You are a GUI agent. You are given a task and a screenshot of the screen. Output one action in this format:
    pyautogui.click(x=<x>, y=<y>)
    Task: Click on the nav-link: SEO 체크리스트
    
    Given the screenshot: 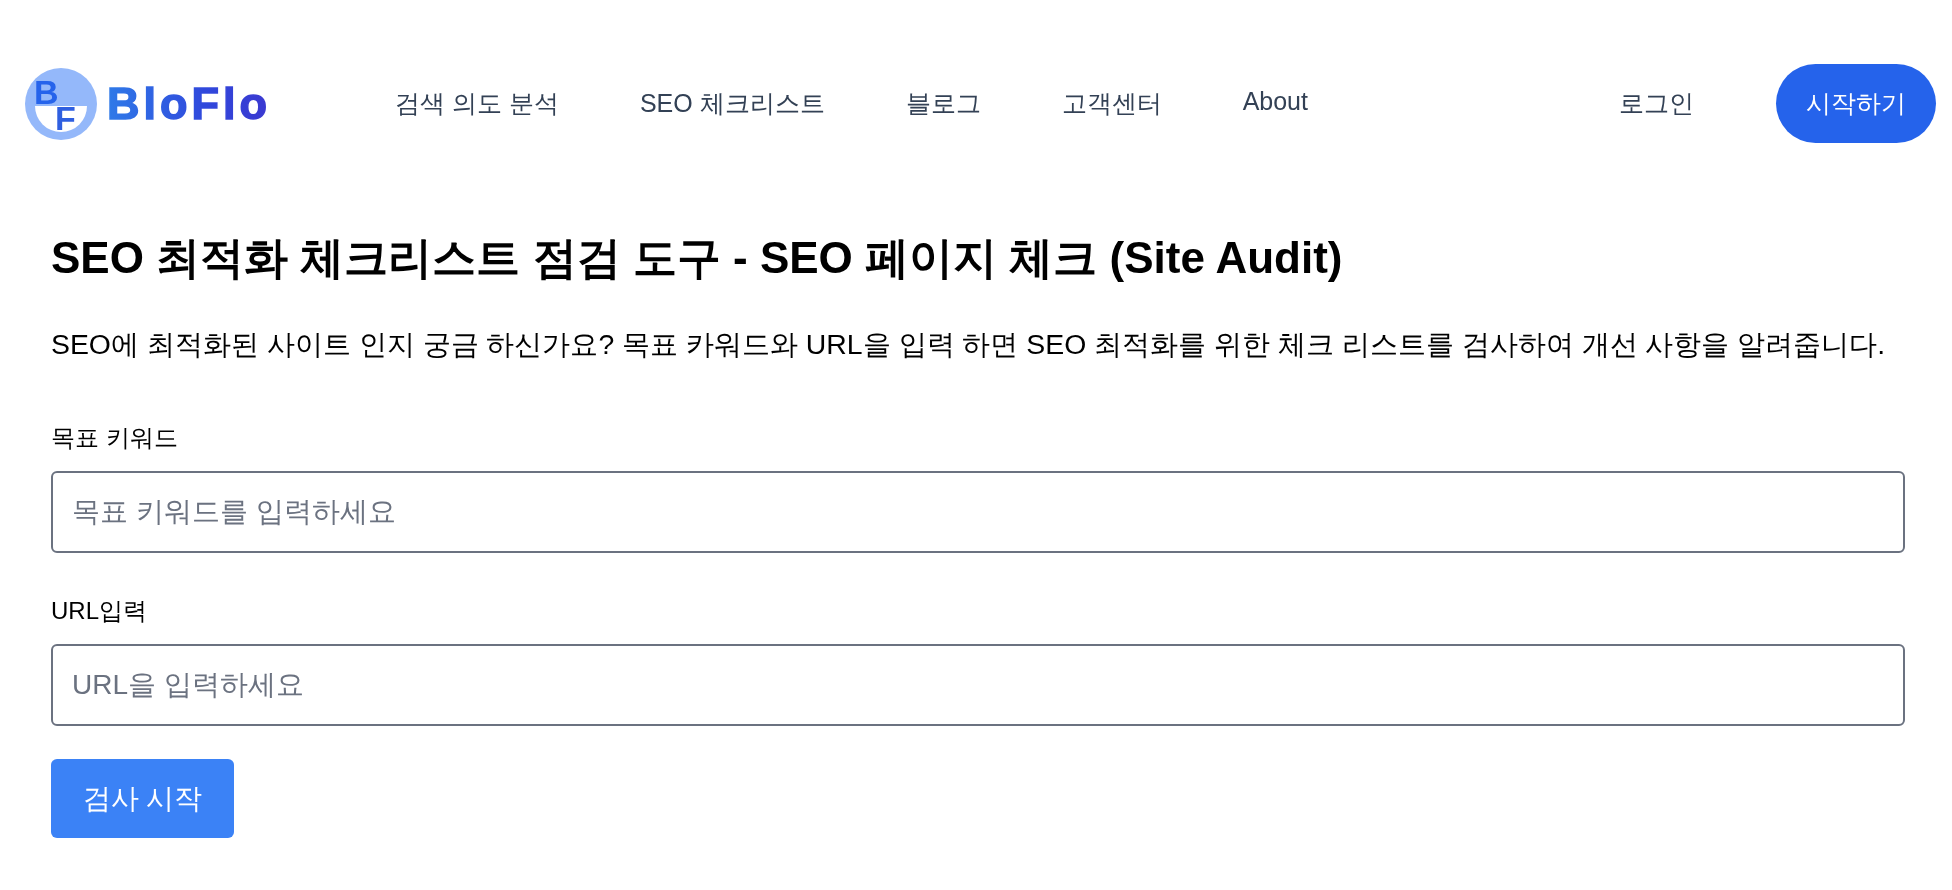 What is the action you would take?
    pyautogui.click(x=732, y=103)
    